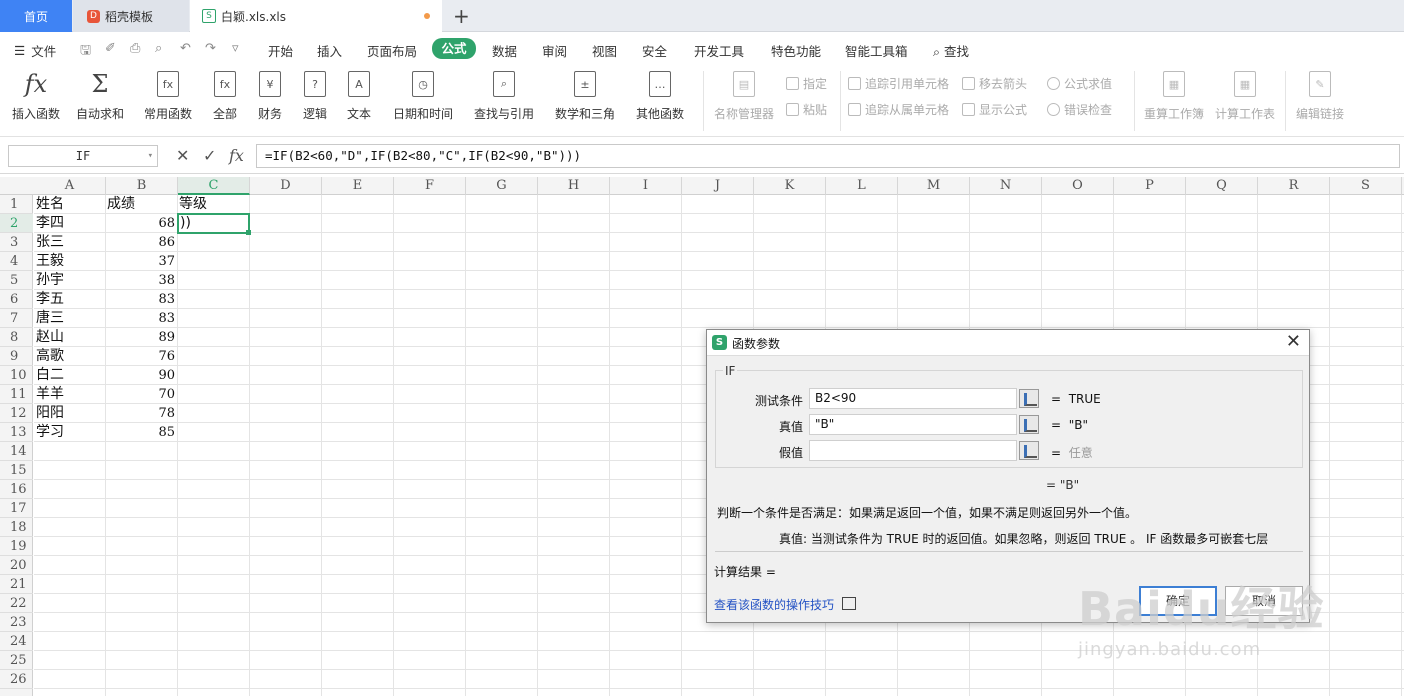 This screenshot has height=696, width=1404. What do you see at coordinates (423, 96) in the screenshot?
I see `datetime-button: ◷ 日期和时间` at bounding box center [423, 96].